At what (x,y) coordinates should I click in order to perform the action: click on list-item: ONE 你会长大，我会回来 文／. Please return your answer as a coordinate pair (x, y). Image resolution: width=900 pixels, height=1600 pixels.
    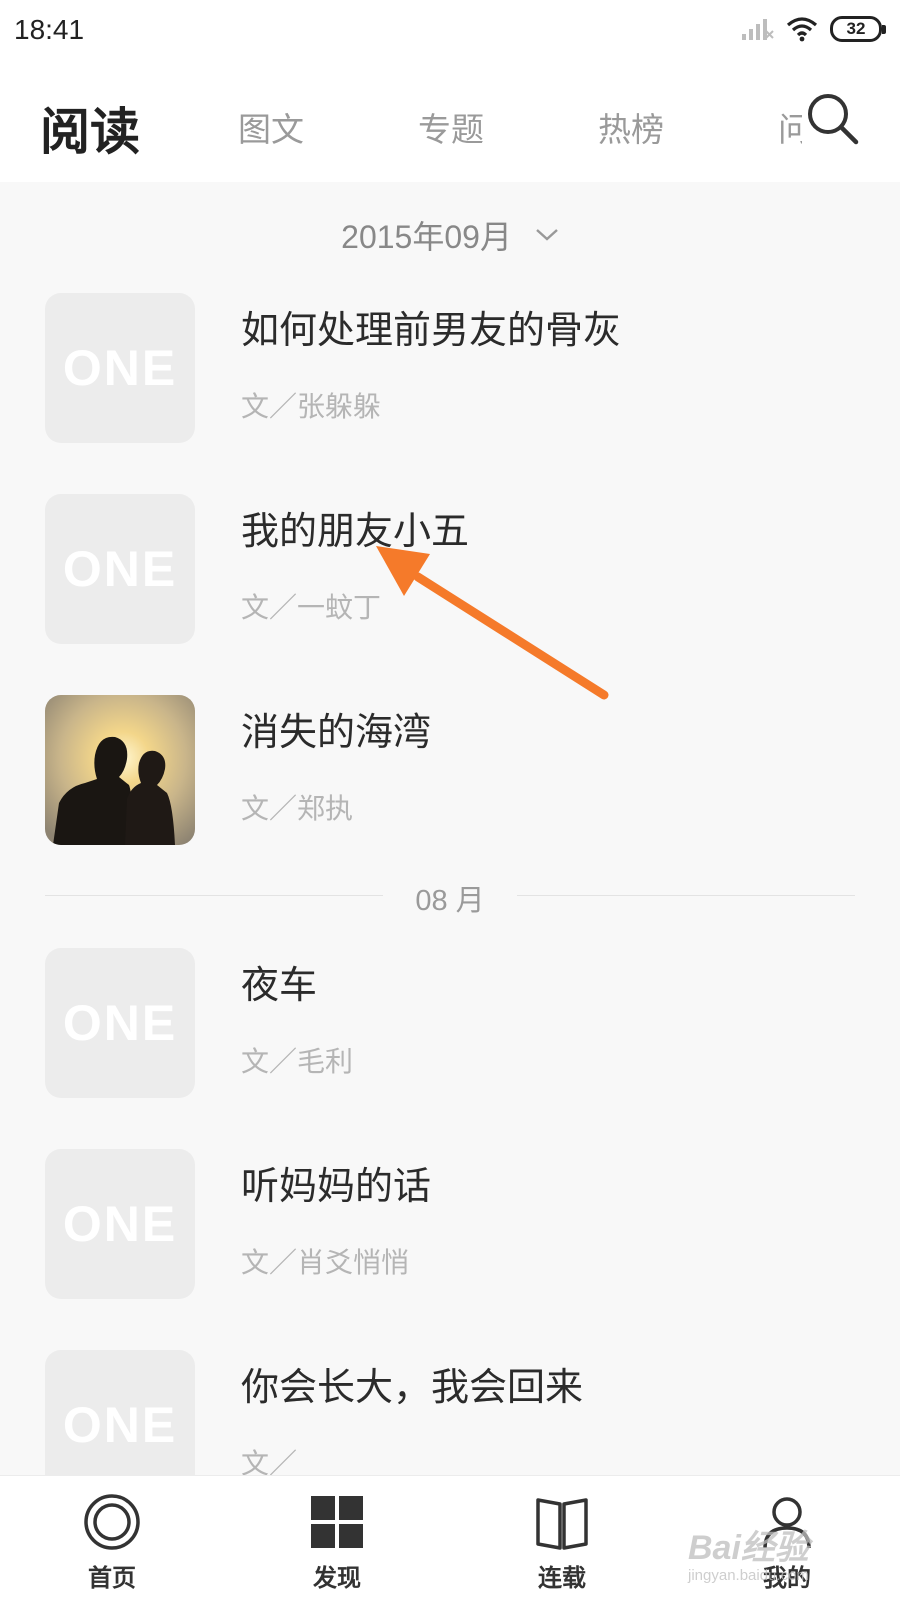
    Looking at the image, I should click on (450, 1412).